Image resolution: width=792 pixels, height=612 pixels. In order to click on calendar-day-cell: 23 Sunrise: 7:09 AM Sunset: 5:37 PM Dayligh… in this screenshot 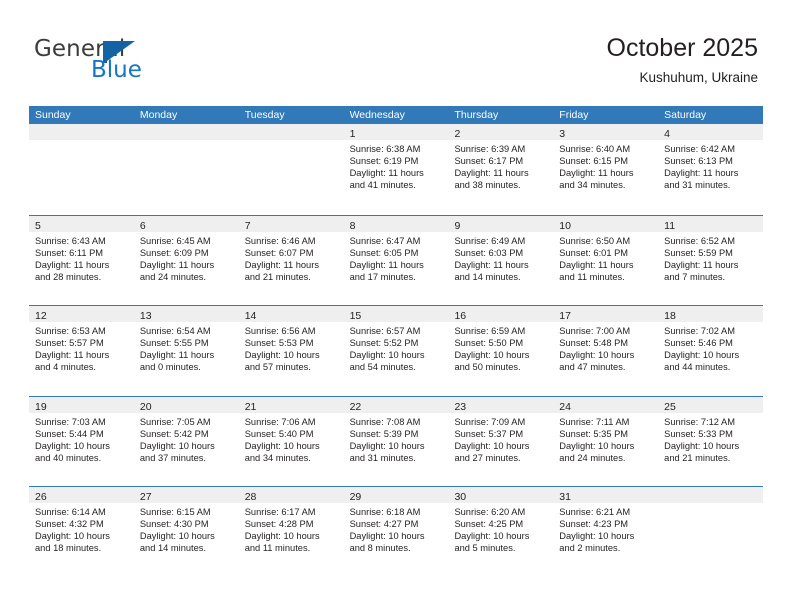, I will do `click(501, 441)`.